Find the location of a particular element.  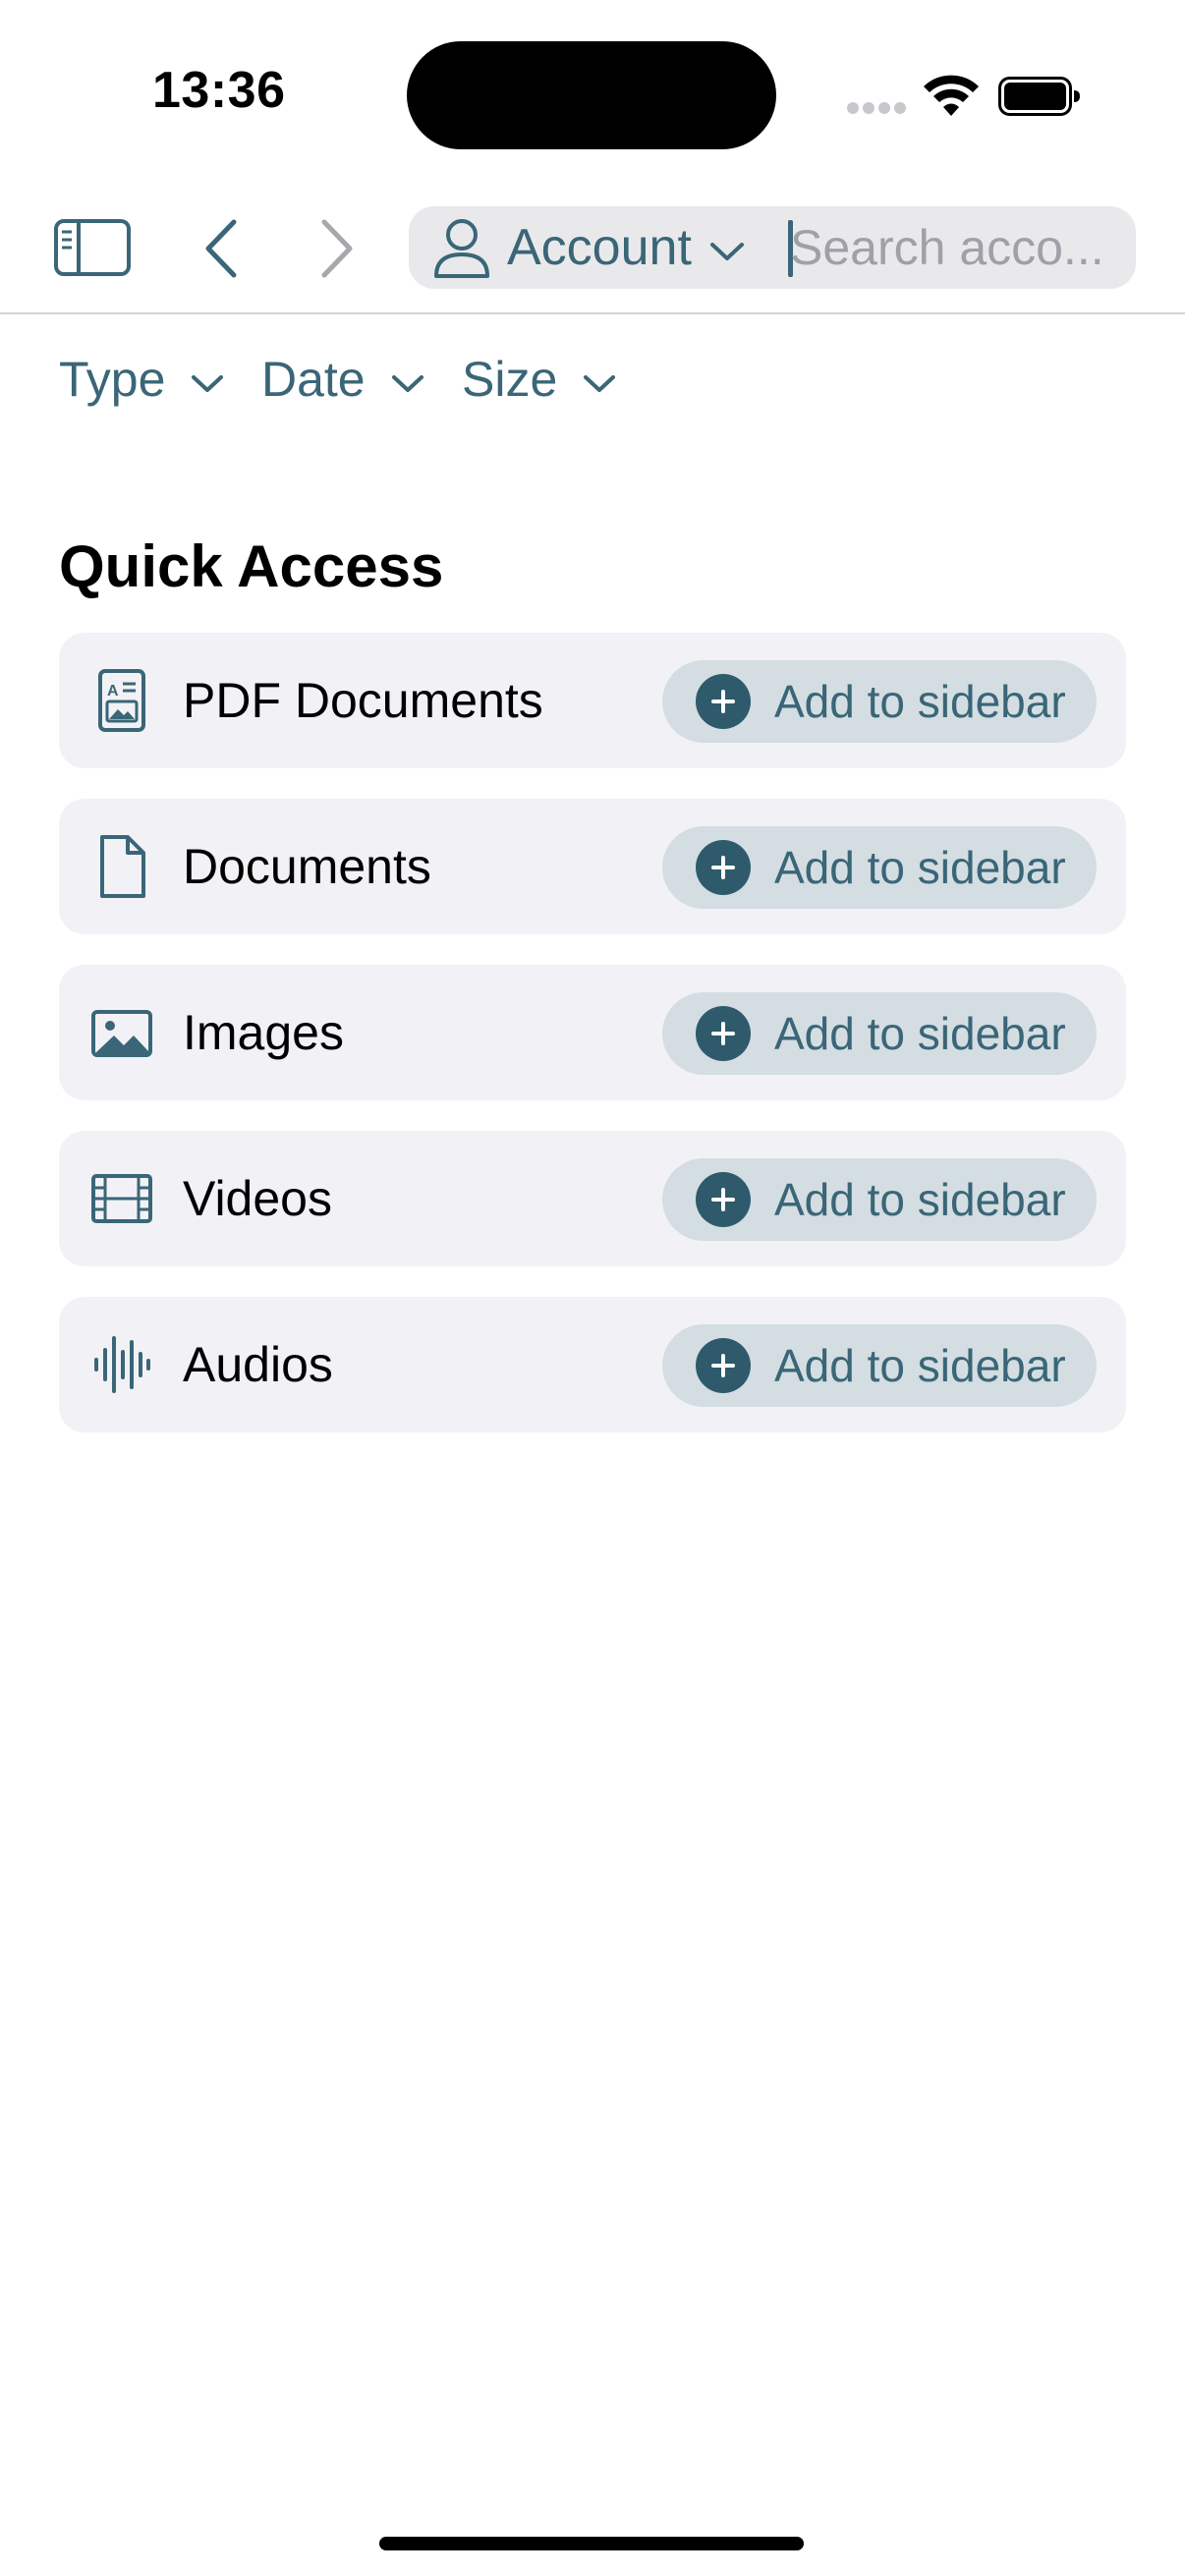

pdf-document-icon: A is located at coordinates (122, 700).